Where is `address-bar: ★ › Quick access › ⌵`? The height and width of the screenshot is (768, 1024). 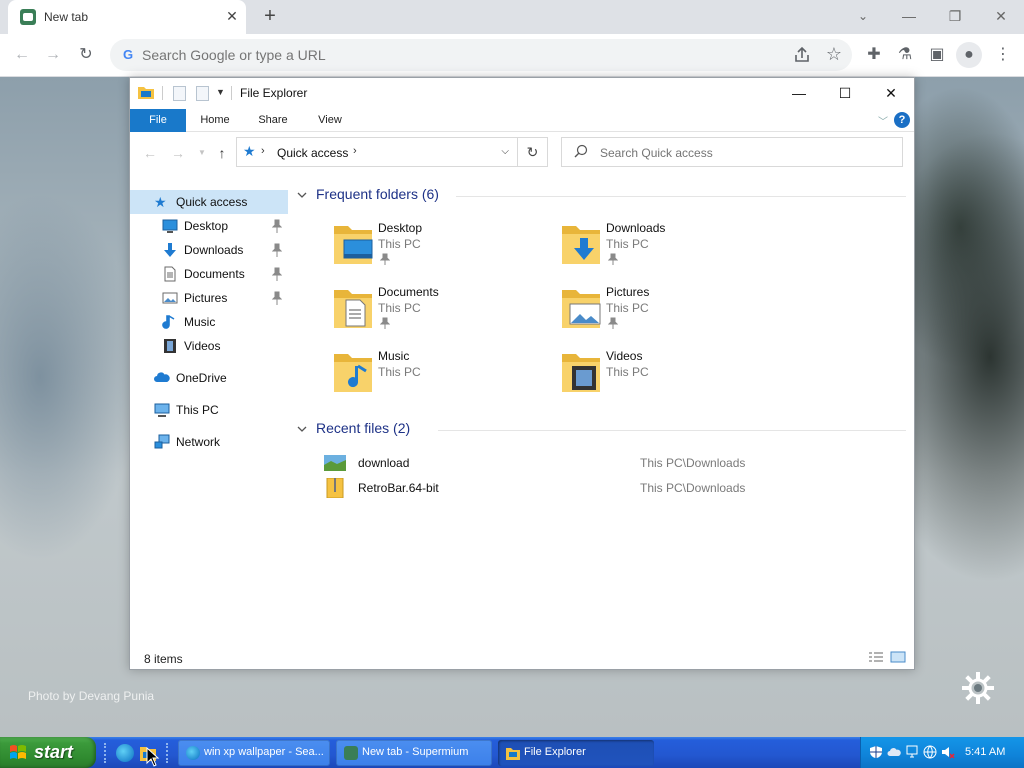 address-bar: ★ › Quick access › ⌵ is located at coordinates (377, 152).